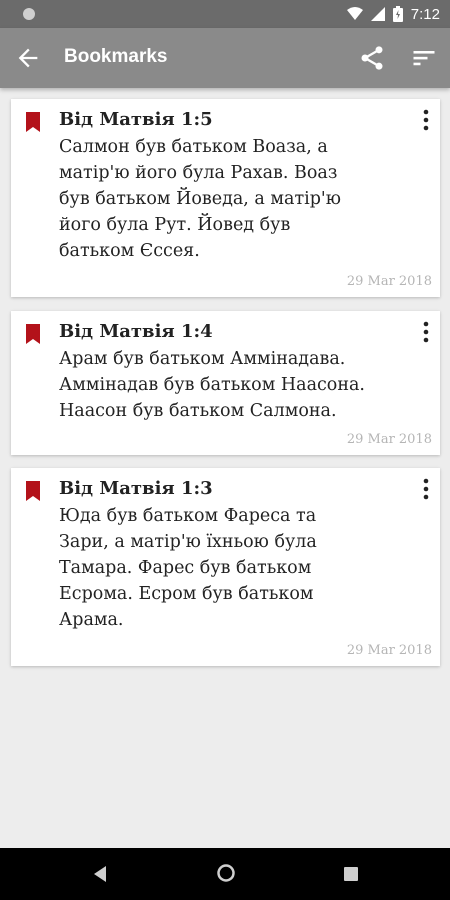 Image resolution: width=450 pixels, height=900 pixels. What do you see at coordinates (372, 58) in the screenshot?
I see `share-icon` at bounding box center [372, 58].